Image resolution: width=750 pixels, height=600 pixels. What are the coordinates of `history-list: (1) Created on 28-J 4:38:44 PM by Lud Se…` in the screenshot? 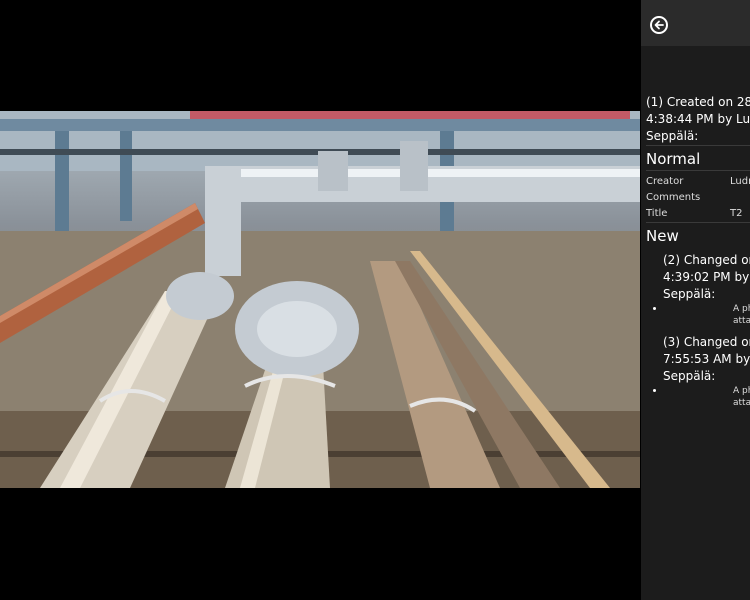 It's located at (698, 252).